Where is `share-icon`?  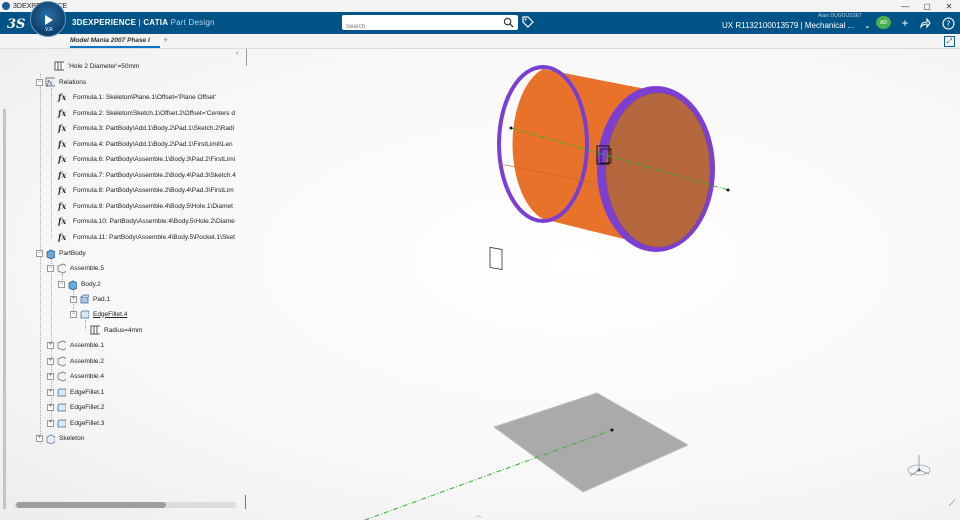 share-icon is located at coordinates (925, 23).